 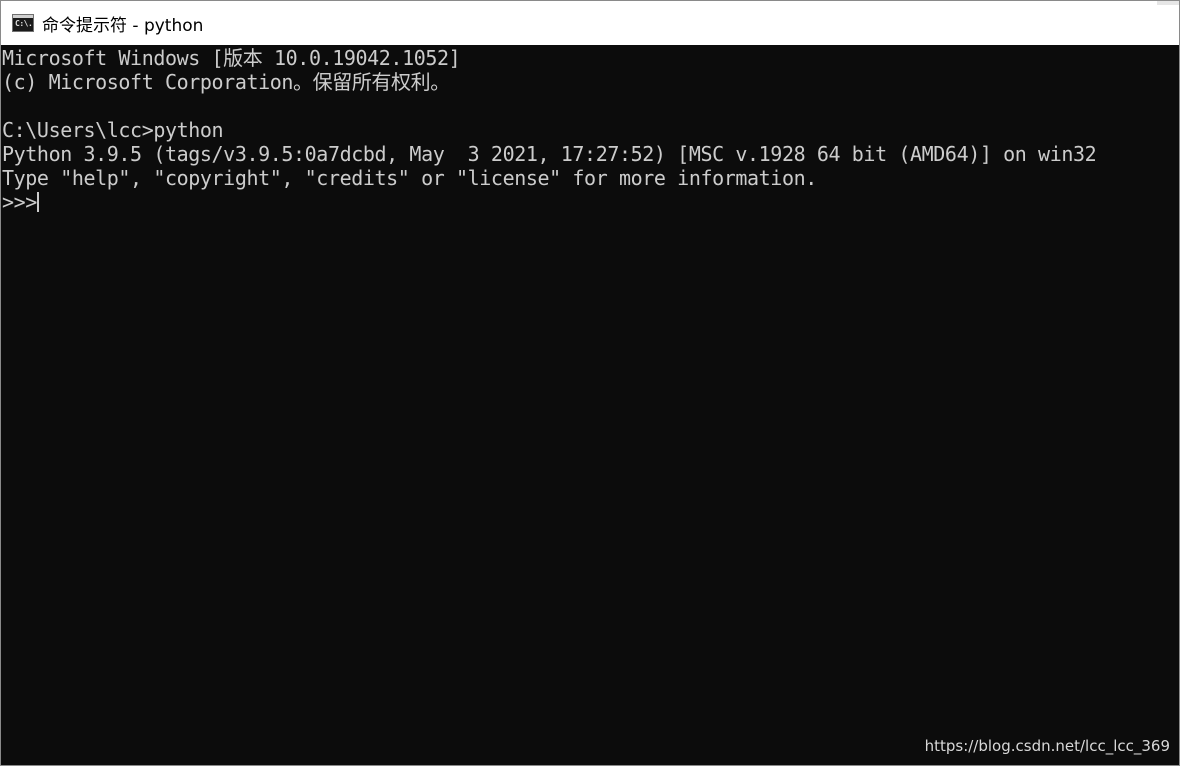 I want to click on cmd-icon: C:\., so click(x=23, y=23).